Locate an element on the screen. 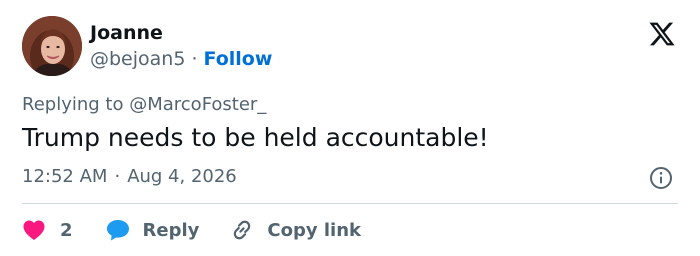 The width and height of the screenshot is (700, 256). replying-to-handle: @MarcoFoster_ is located at coordinates (197, 104).